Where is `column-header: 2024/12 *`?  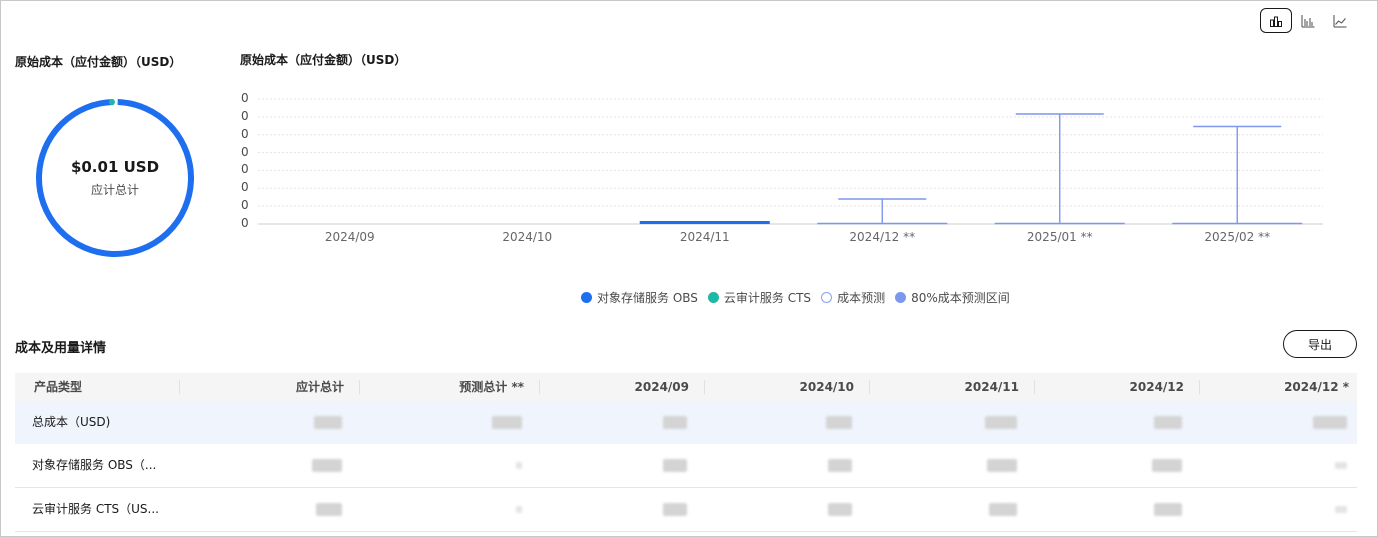 column-header: 2024/12 * is located at coordinates (1316, 387).